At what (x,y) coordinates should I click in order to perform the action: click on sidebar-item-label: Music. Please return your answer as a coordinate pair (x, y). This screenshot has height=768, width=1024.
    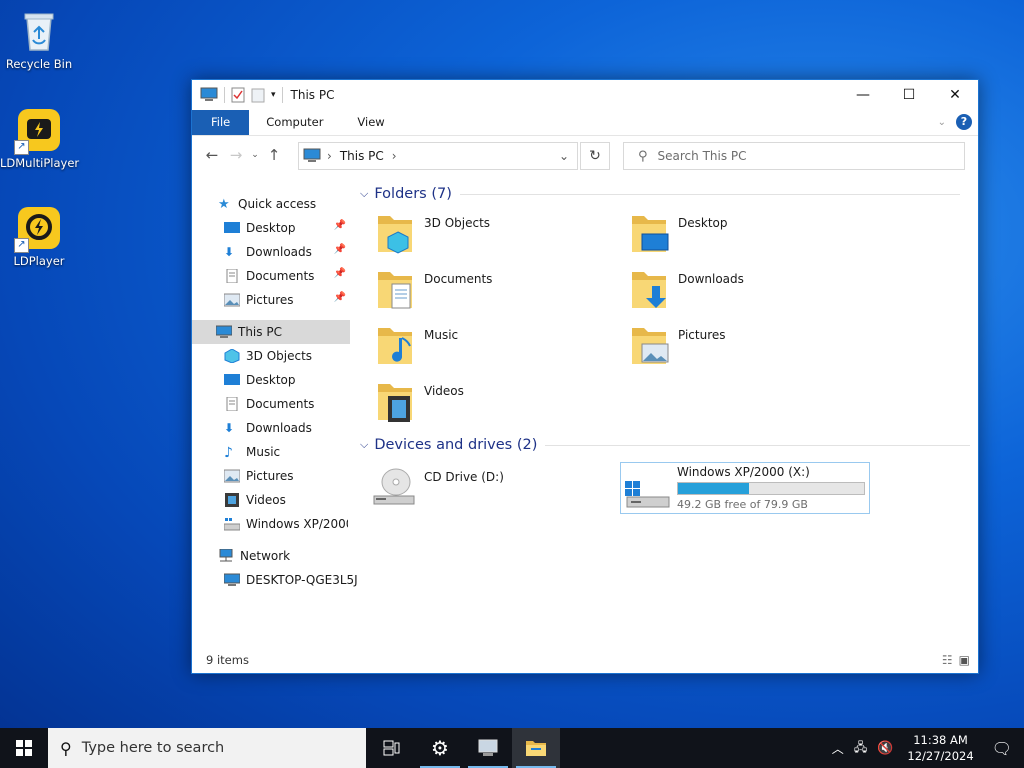
    Looking at the image, I should click on (263, 452).